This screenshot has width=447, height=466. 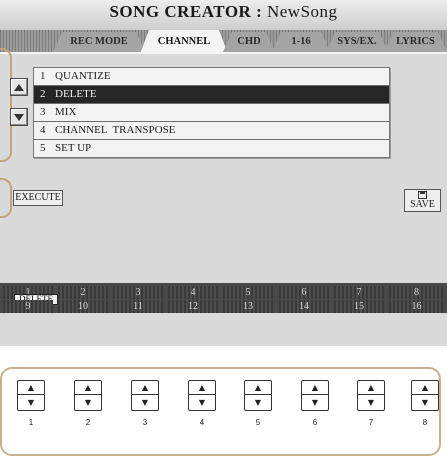 I want to click on menu-item-number: 3, so click(x=43, y=112).